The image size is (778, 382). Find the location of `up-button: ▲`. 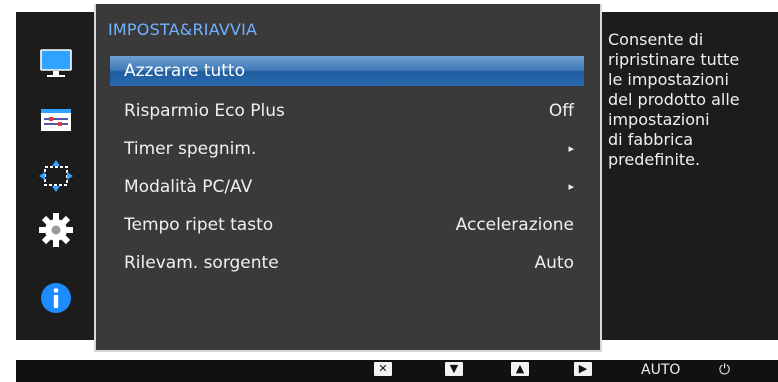

up-button: ▲ is located at coordinates (520, 369).